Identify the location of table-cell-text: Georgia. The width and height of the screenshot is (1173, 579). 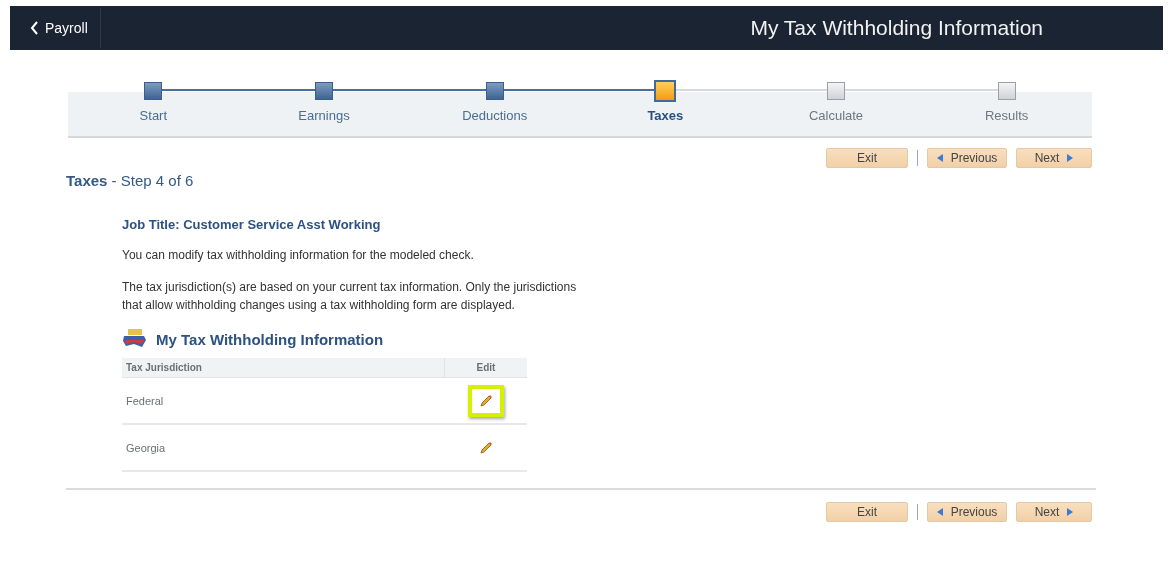
(146, 447).